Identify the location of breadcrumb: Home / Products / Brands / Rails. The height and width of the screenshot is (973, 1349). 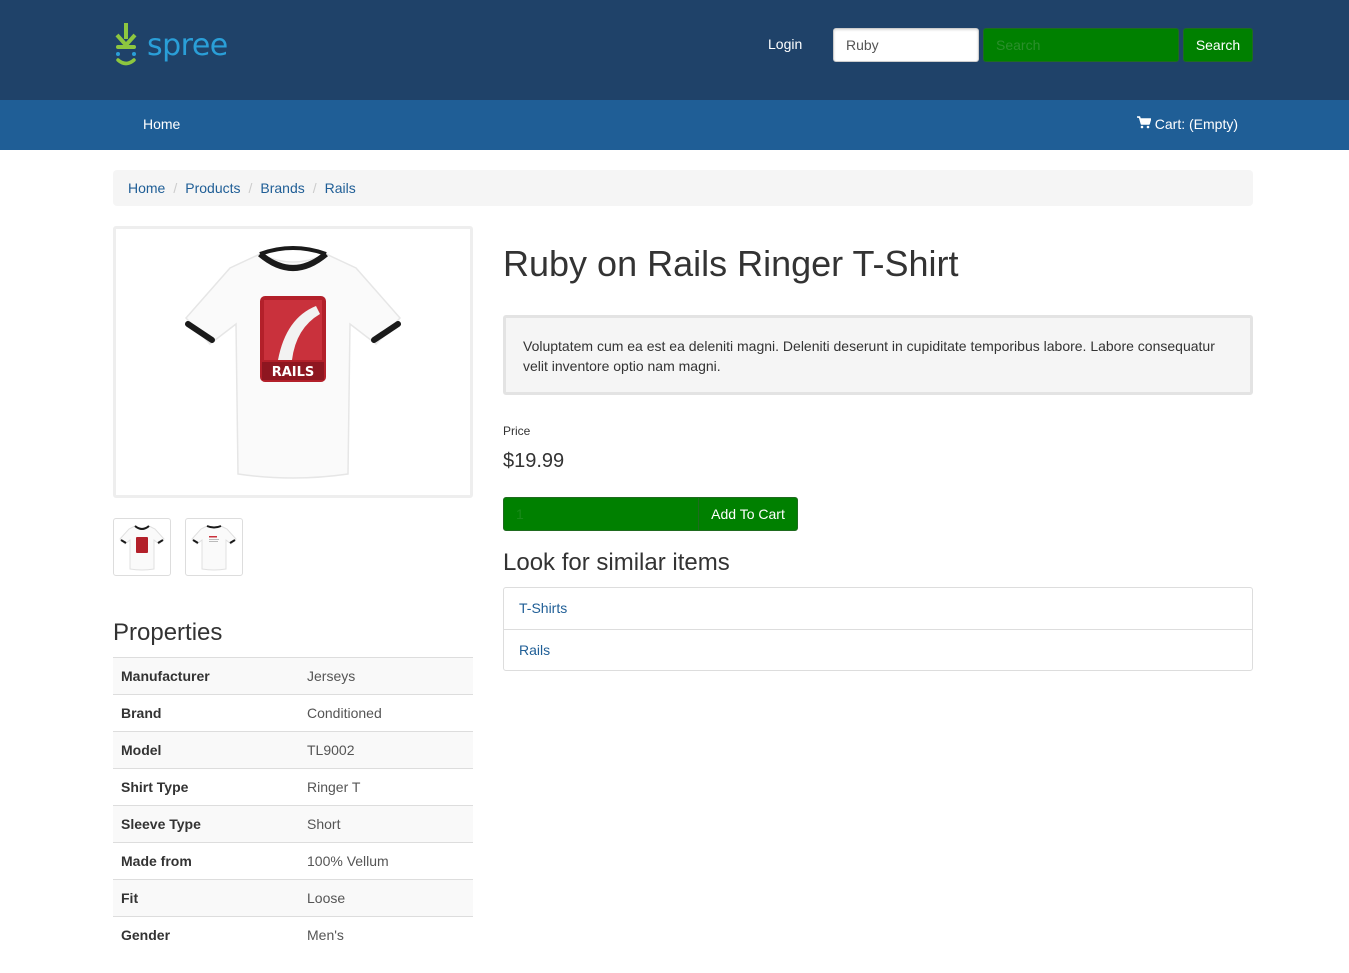
(683, 188).